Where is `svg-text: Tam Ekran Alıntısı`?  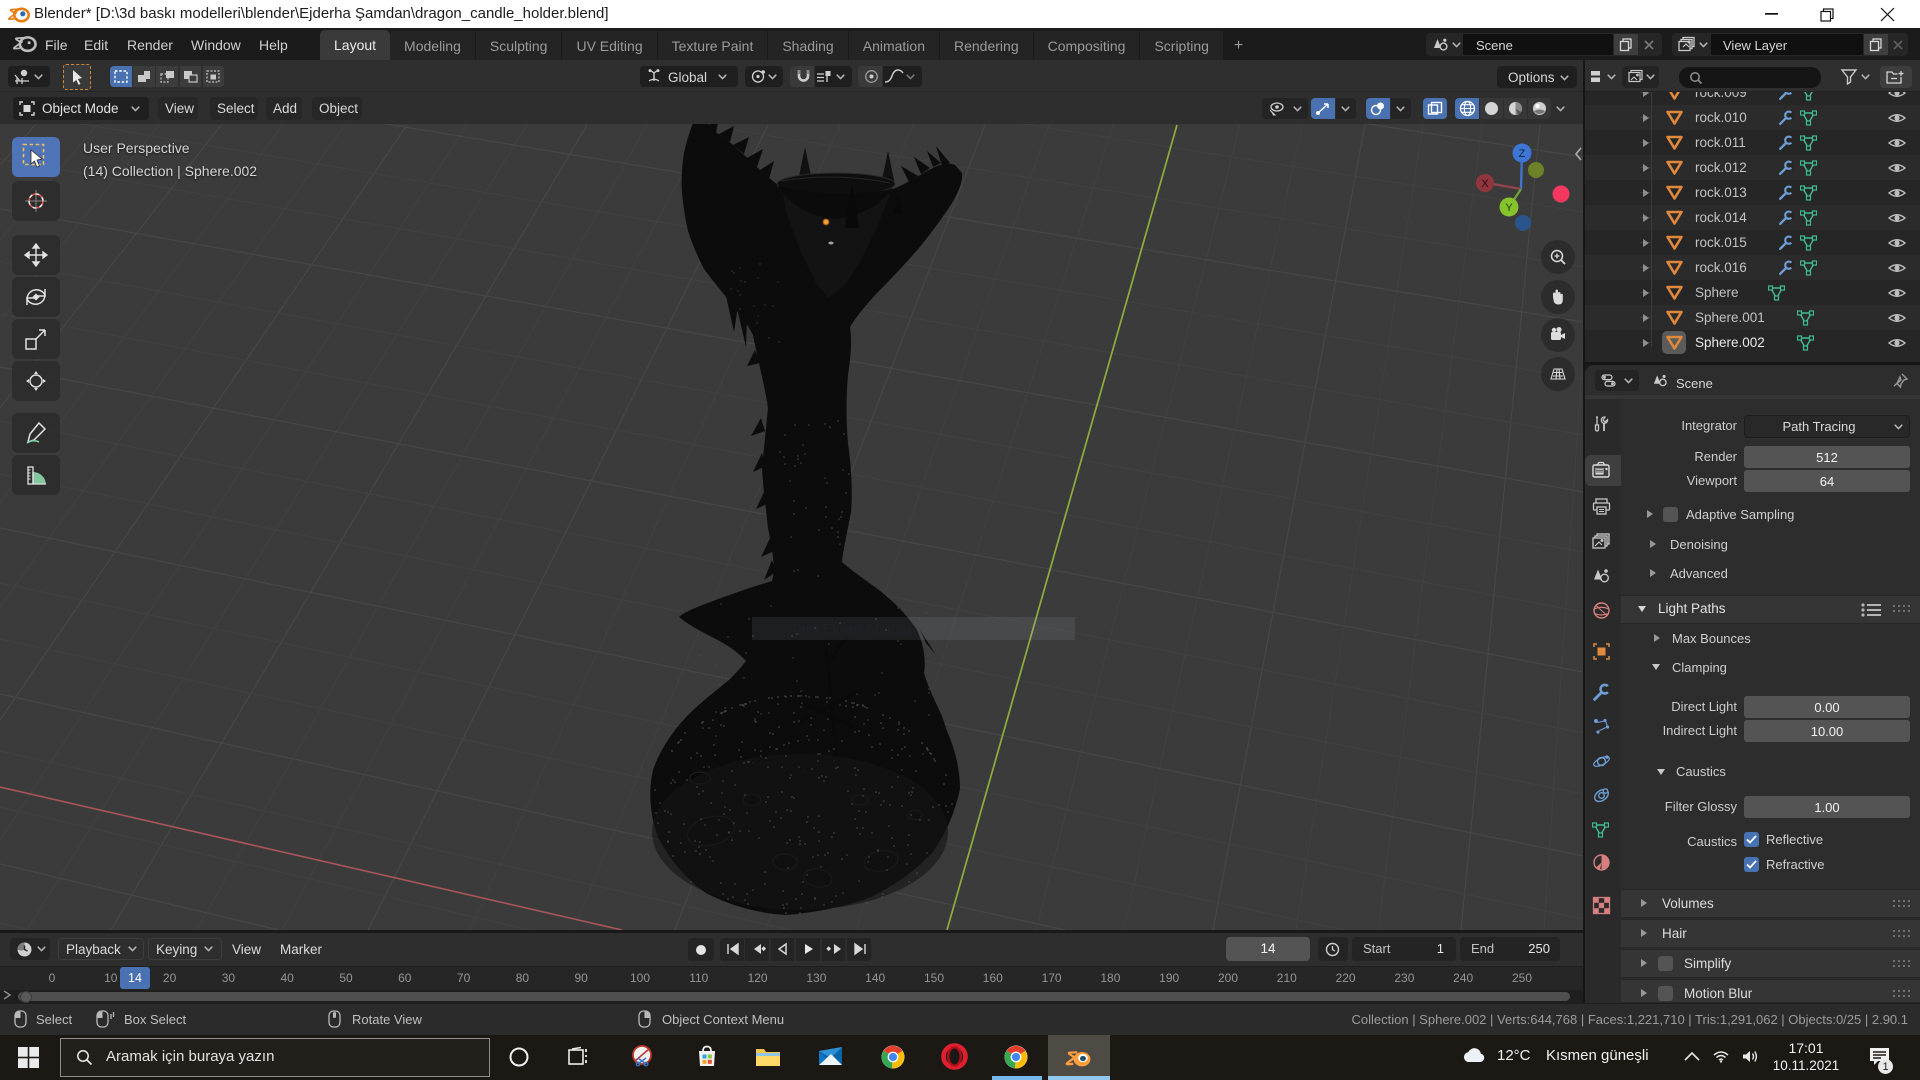
svg-text: Tam Ekran Alıntısı is located at coordinates (850, 629).